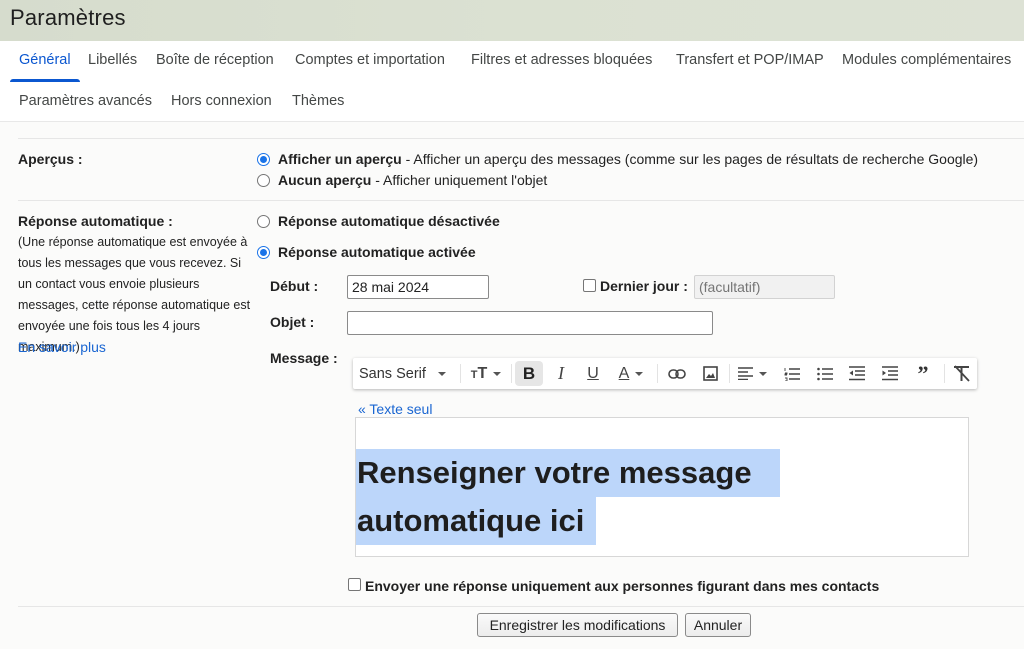 The height and width of the screenshot is (649, 1024). I want to click on text-color-button: A, so click(631, 373).